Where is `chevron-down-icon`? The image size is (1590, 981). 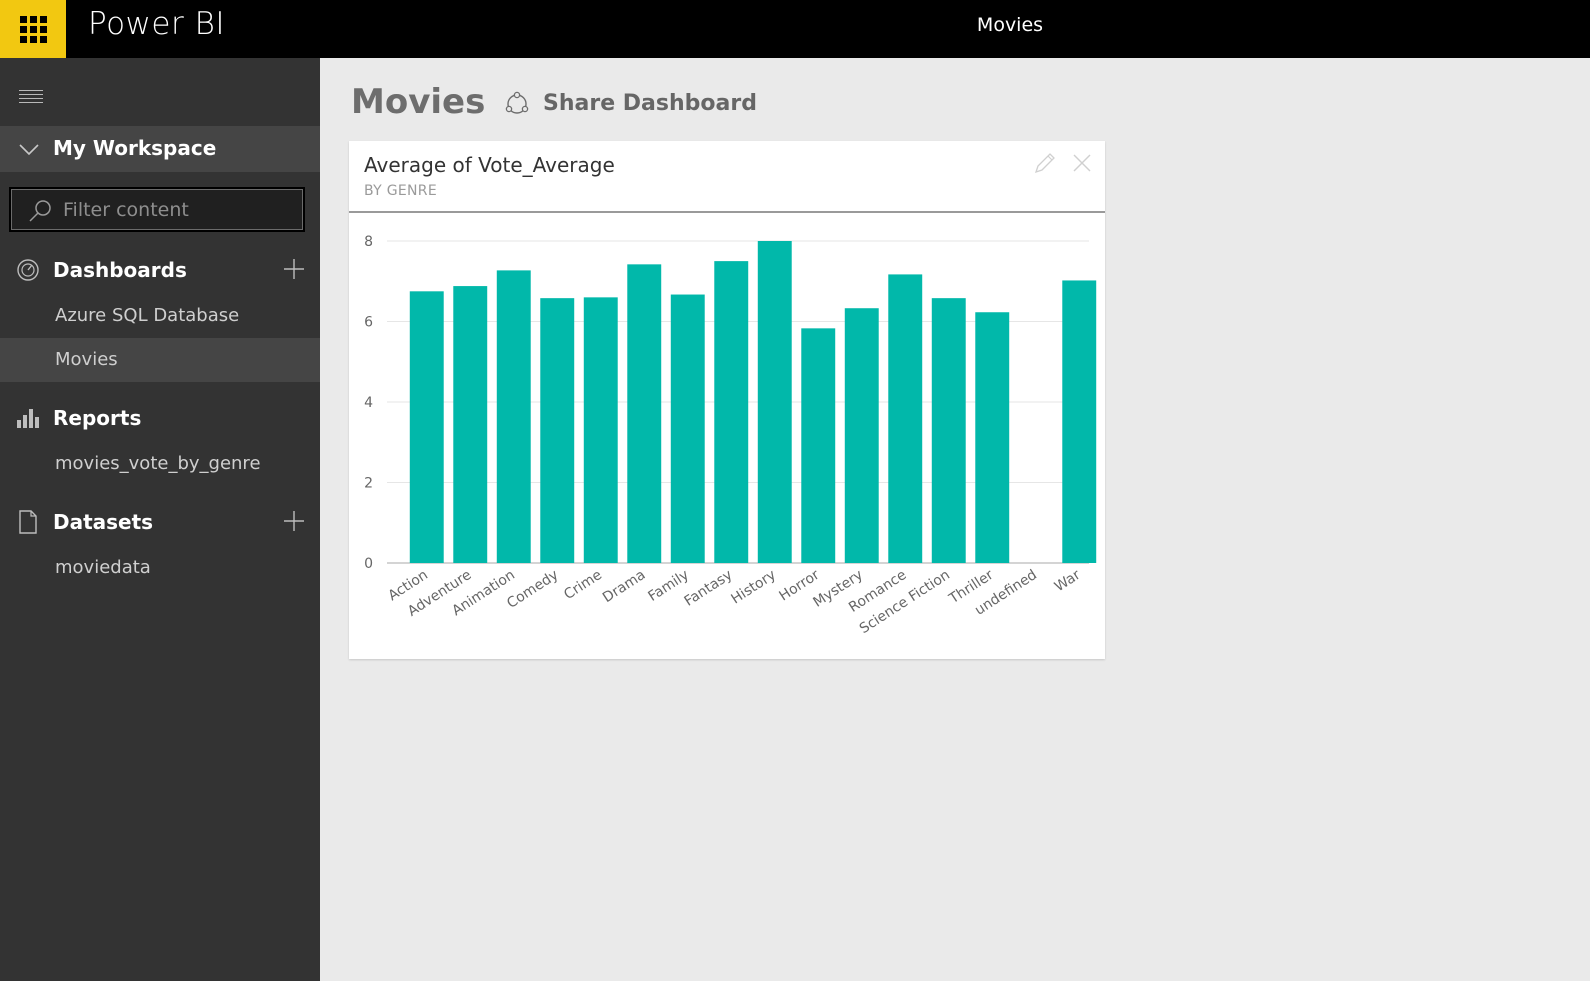
chevron-down-icon is located at coordinates (29, 150).